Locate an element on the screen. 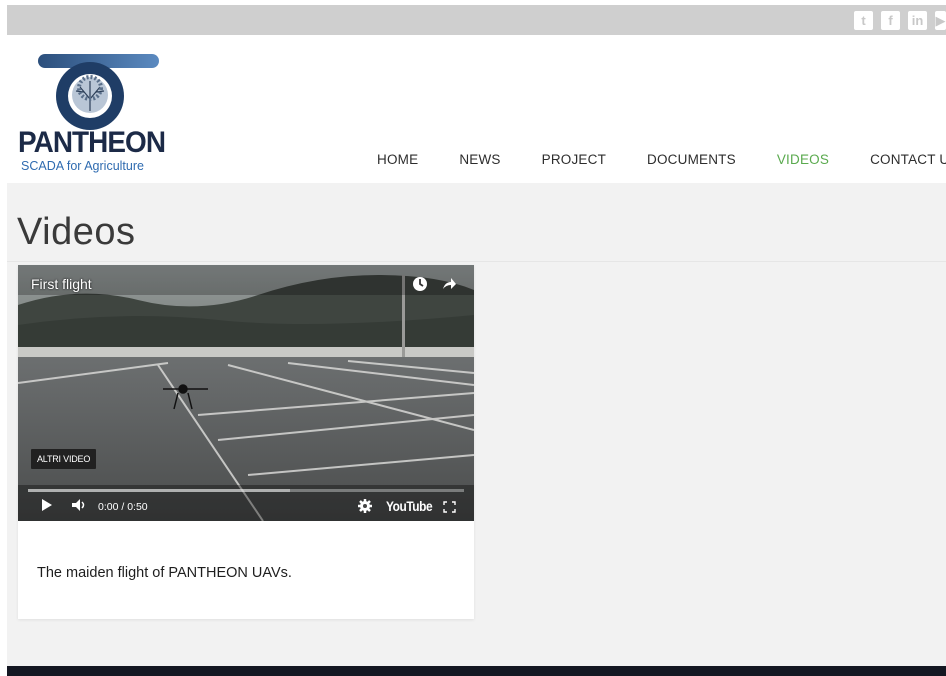 The image size is (946, 676). nav-item-videos: VIDEOS is located at coordinates (803, 159).